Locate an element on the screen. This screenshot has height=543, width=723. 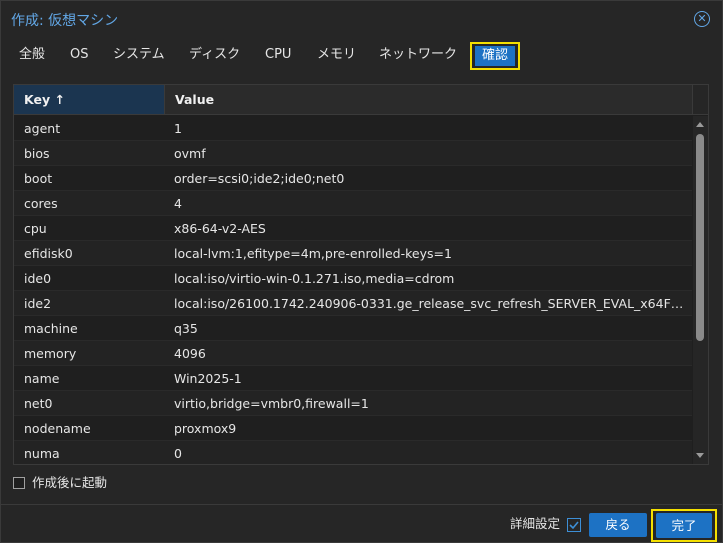
tab-network: ネットワーク is located at coordinates (418, 55).